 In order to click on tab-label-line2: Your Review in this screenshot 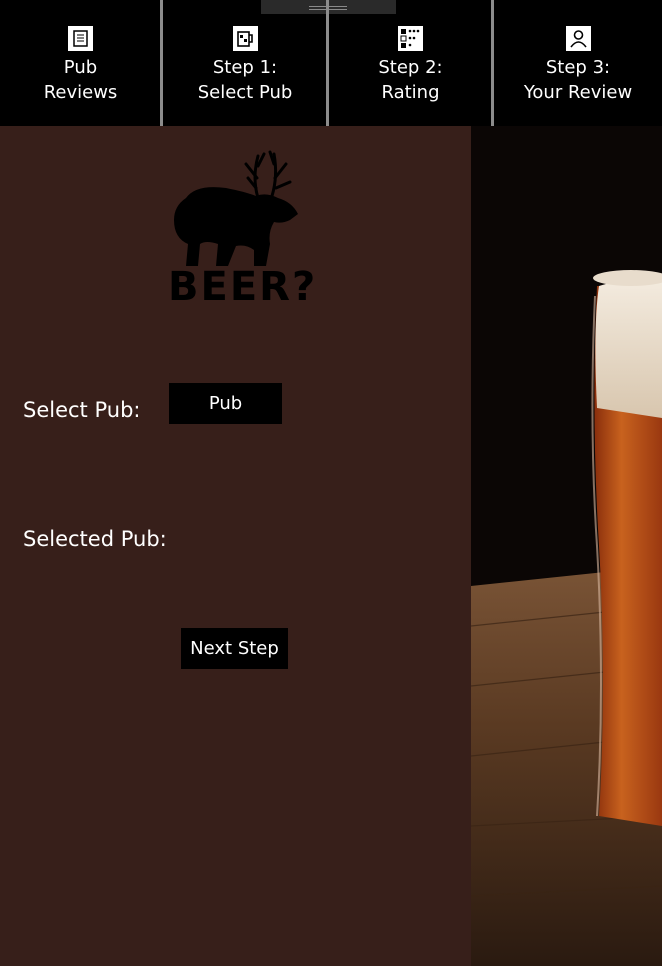, I will do `click(578, 92)`.